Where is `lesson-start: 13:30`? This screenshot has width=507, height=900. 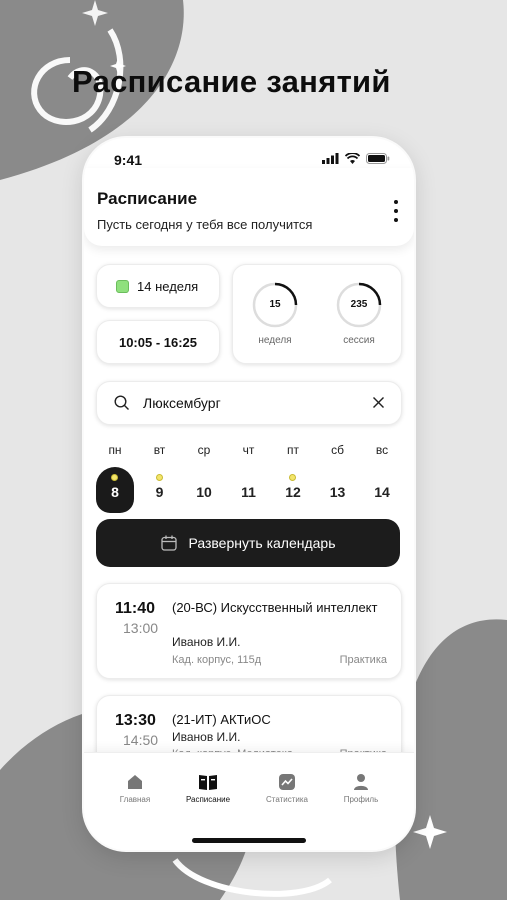
lesson-start: 13:30 is located at coordinates (135, 720).